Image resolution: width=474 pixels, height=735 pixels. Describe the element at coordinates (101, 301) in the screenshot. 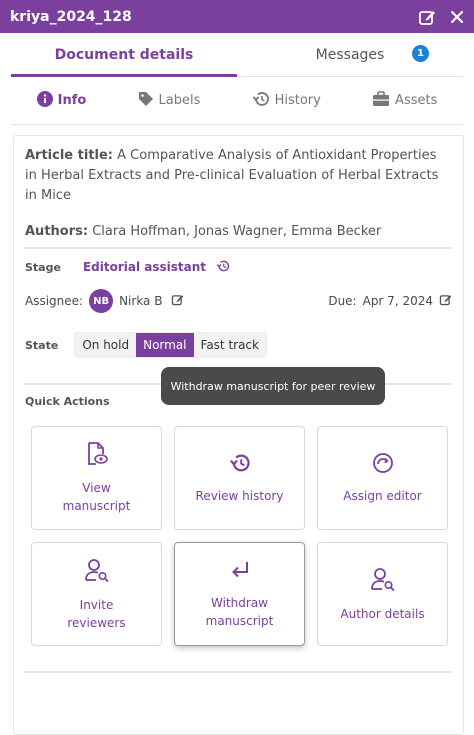

I see `avatar: NB` at that location.